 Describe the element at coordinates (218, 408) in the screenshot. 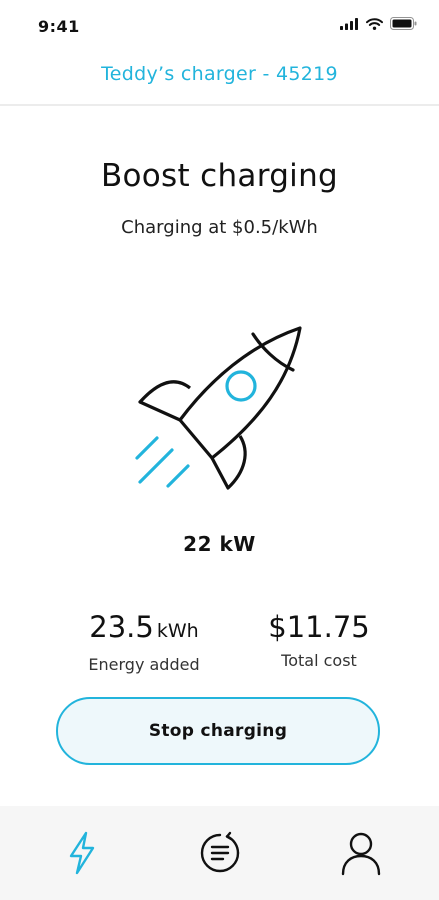

I see `rocket-icon` at that location.